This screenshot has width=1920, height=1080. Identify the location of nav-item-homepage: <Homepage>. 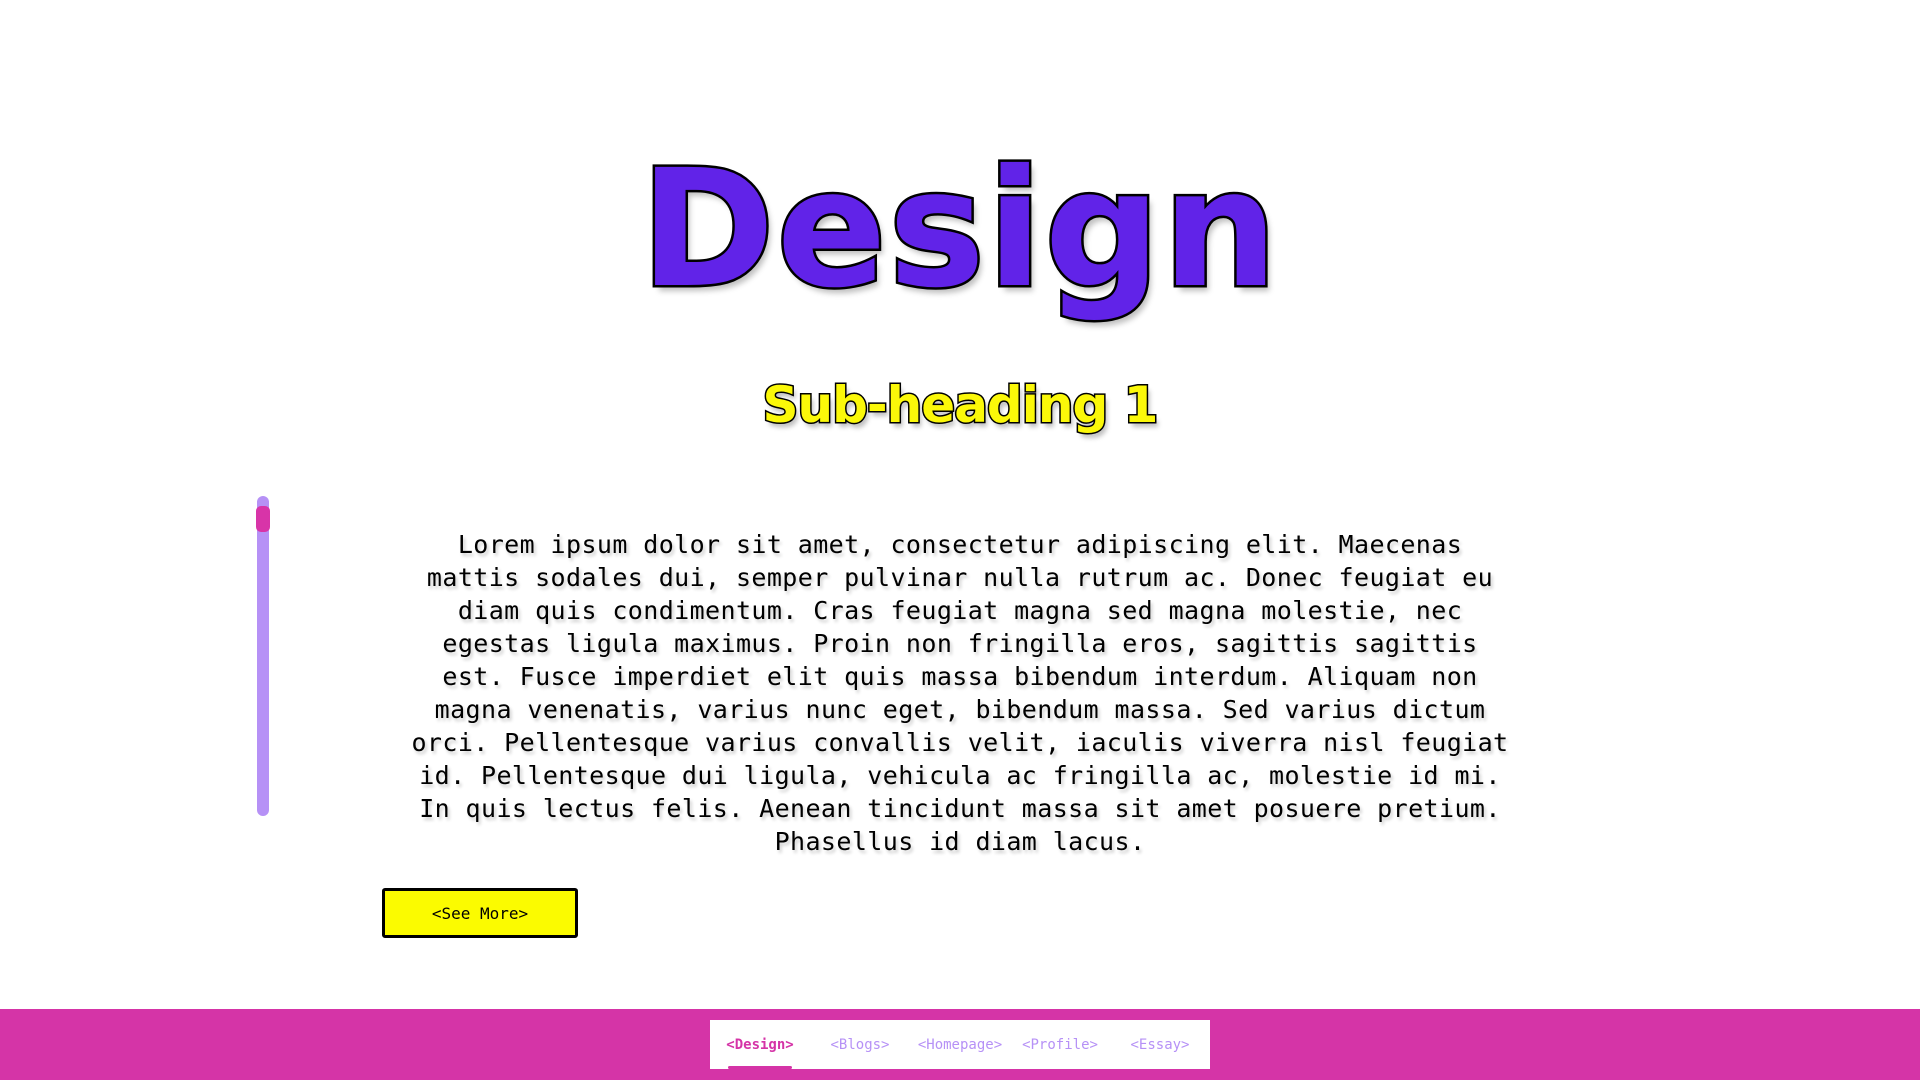
(960, 1044).